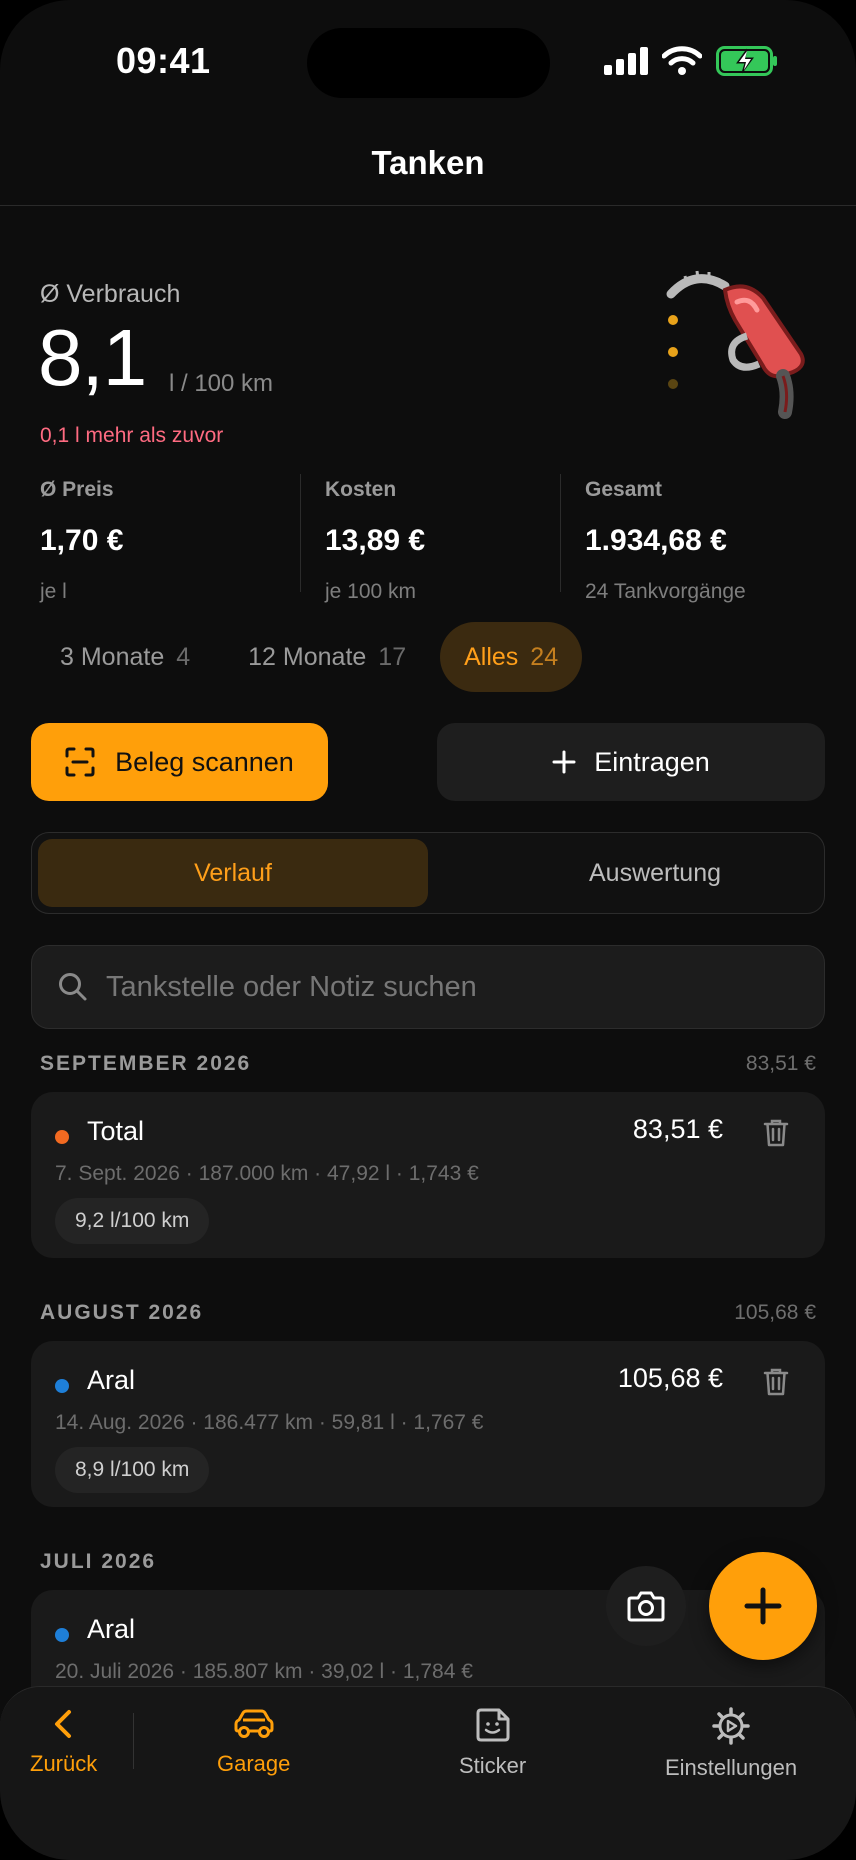 This screenshot has width=856, height=1860. Describe the element at coordinates (82, 540) in the screenshot. I see `metric-value: 1,70 €` at that location.